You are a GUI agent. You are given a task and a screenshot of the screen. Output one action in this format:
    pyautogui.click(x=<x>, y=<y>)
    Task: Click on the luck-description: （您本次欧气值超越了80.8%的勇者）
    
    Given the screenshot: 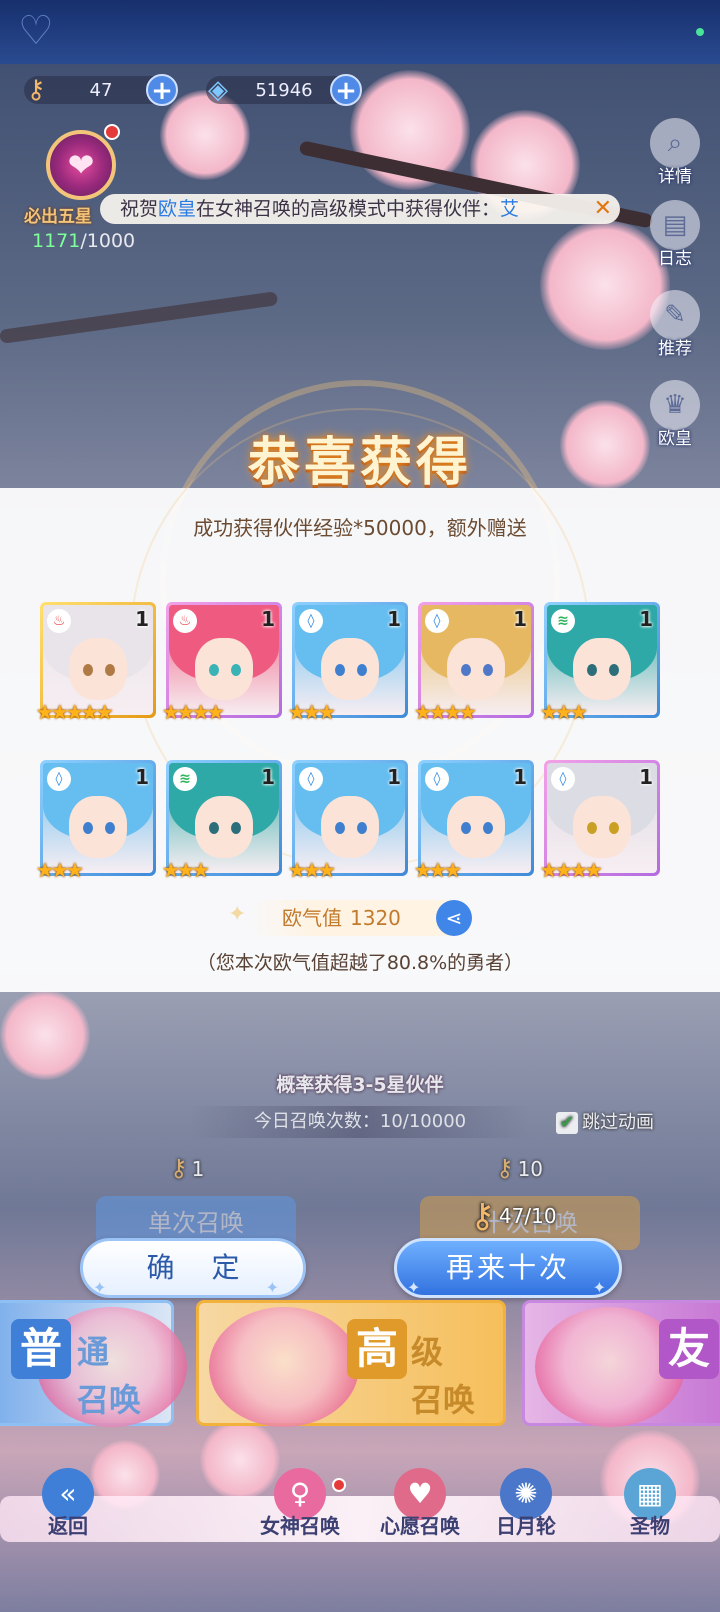 What is the action you would take?
    pyautogui.click(x=360, y=963)
    